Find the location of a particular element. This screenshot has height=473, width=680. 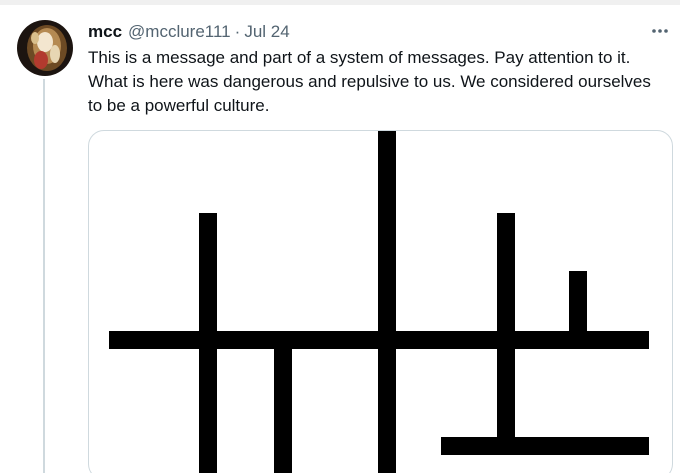

avatar is located at coordinates (45, 48).